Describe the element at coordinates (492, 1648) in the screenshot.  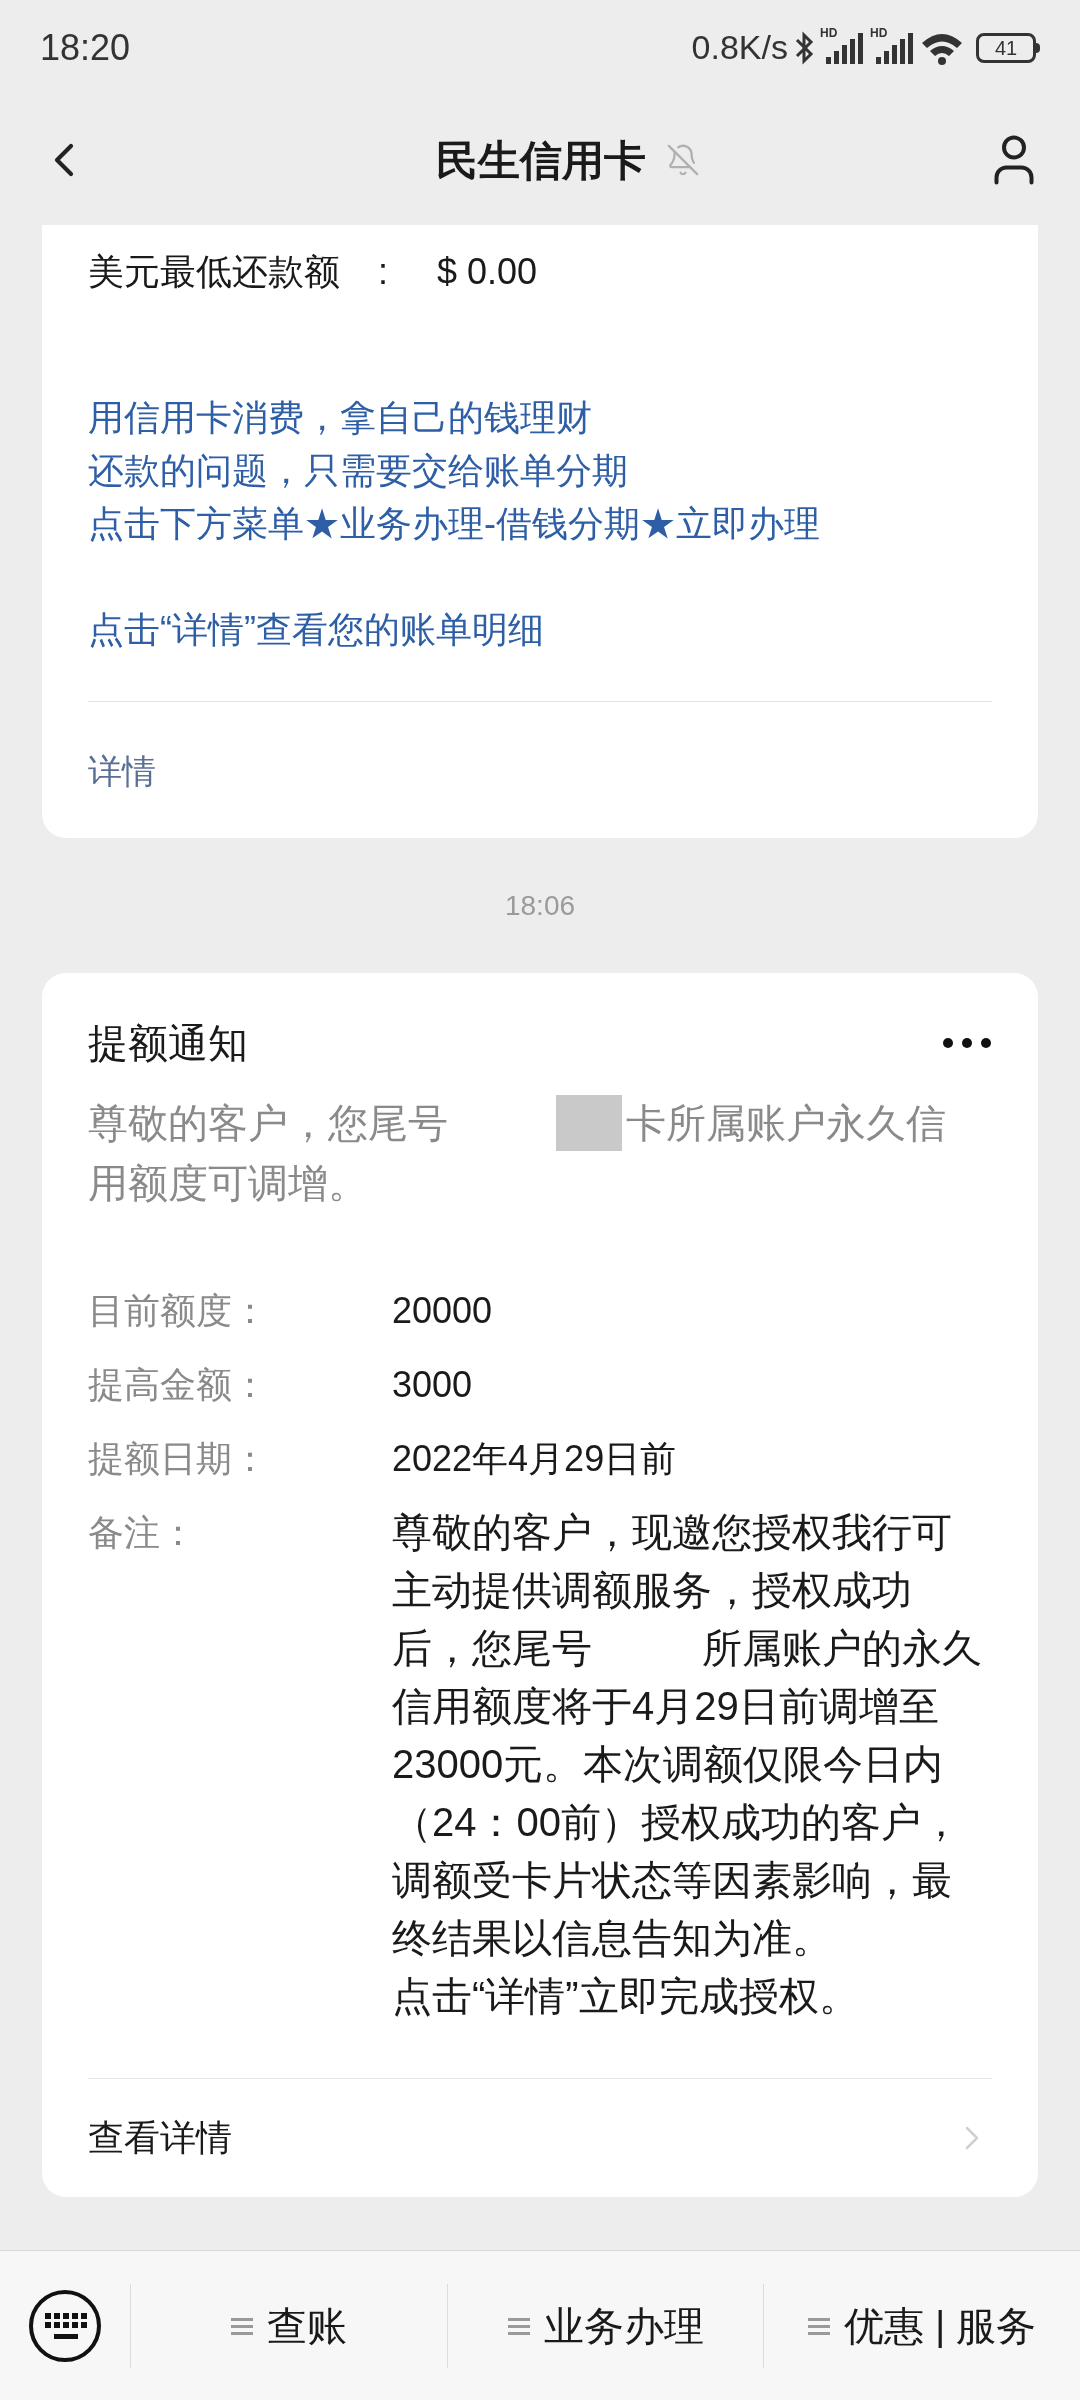
I see `note-text: 后，您尾号` at that location.